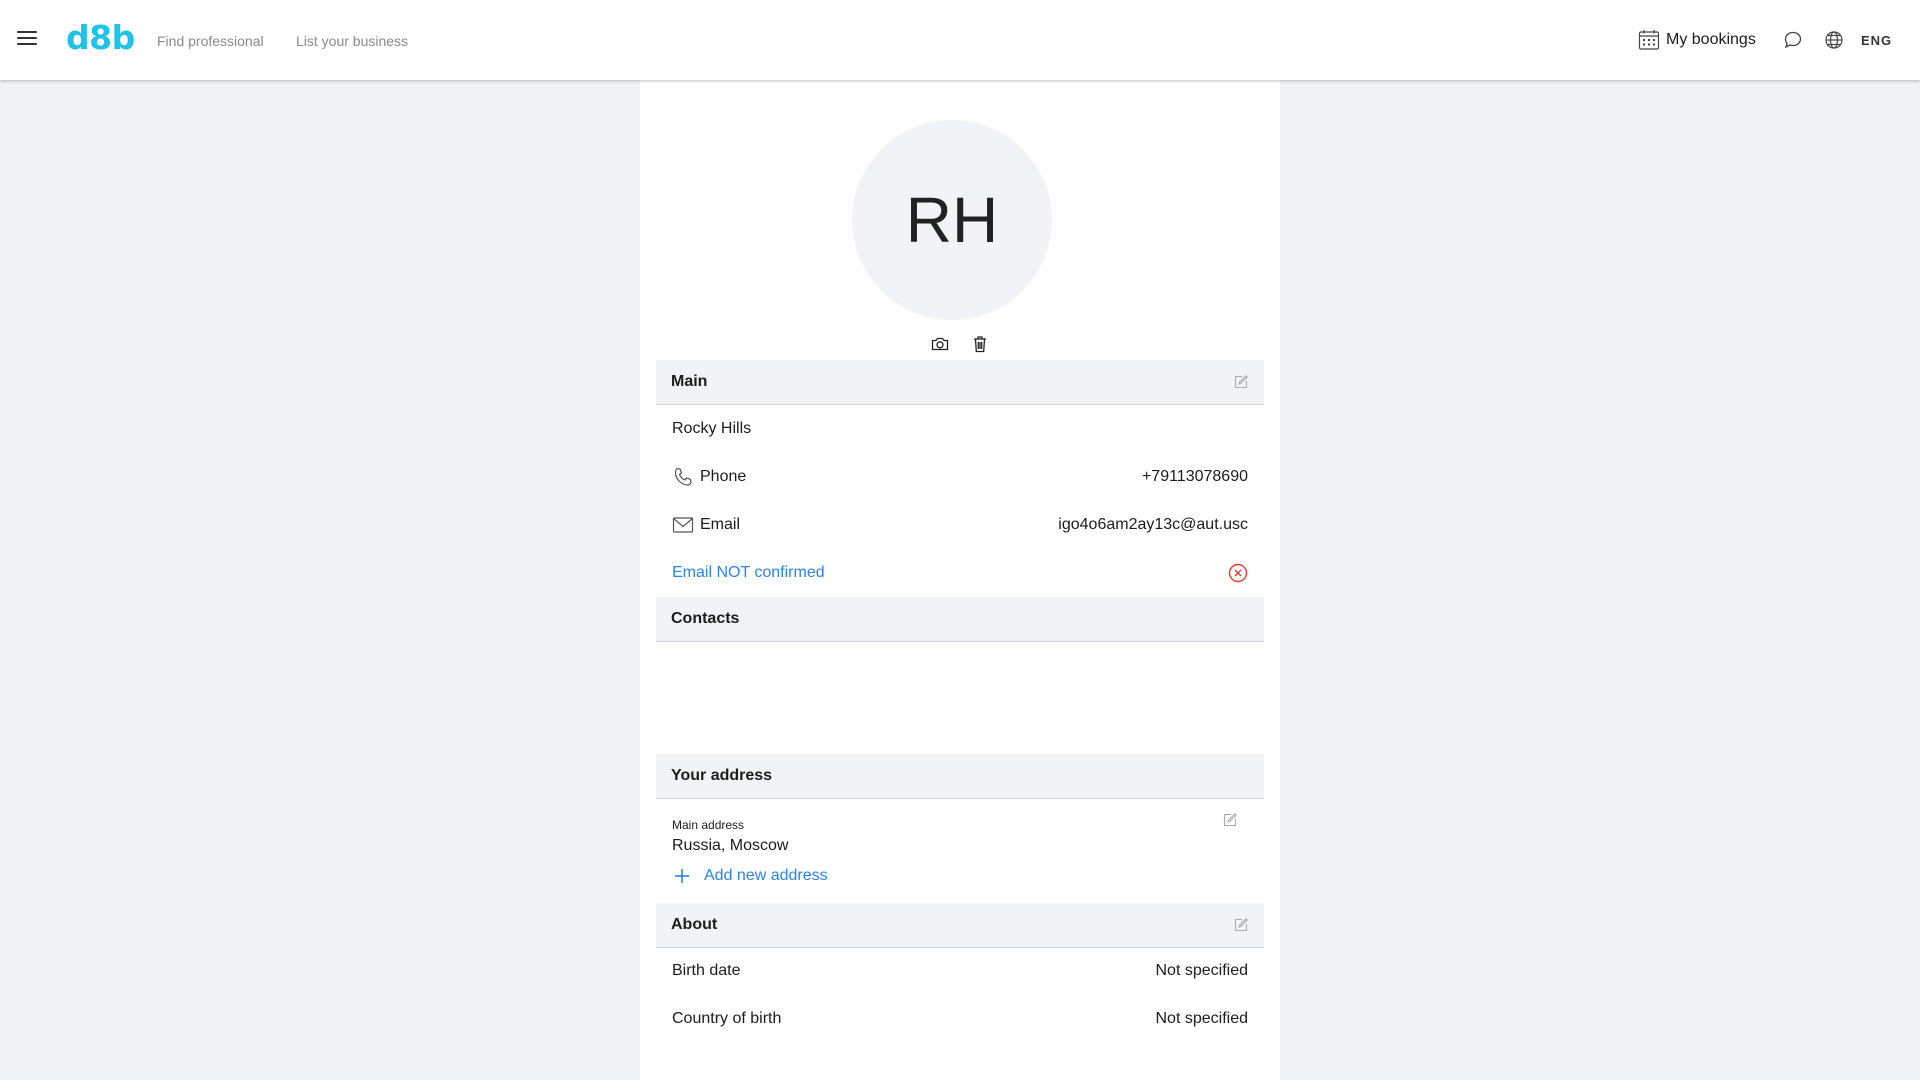 The image size is (1920, 1080). What do you see at coordinates (960, 573) in the screenshot?
I see `email-status-row: Email NOT confirmed` at bounding box center [960, 573].